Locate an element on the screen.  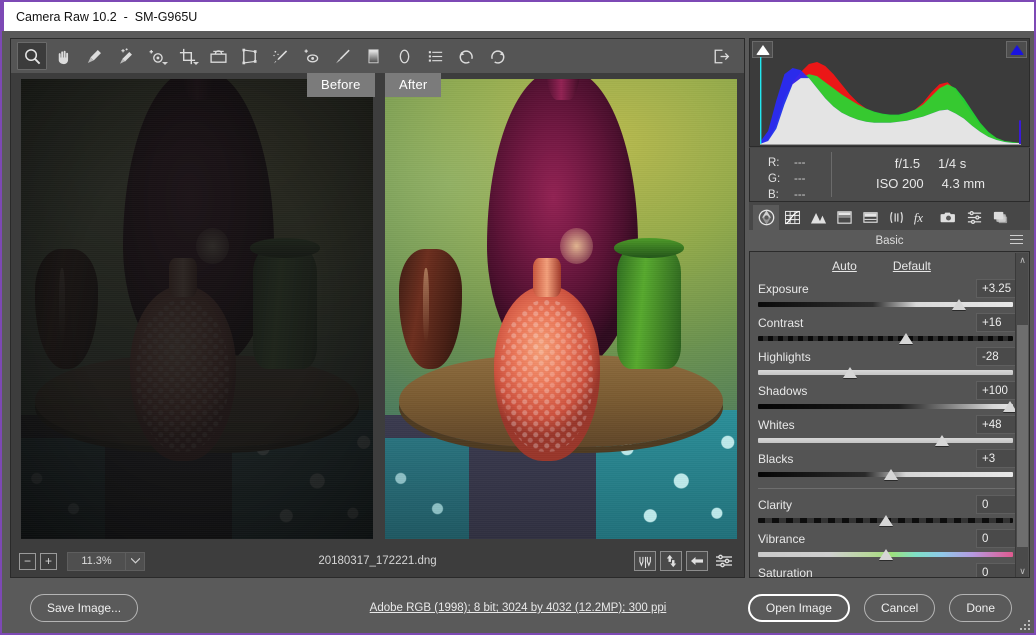
tab-calibration is located at coordinates (948, 217).